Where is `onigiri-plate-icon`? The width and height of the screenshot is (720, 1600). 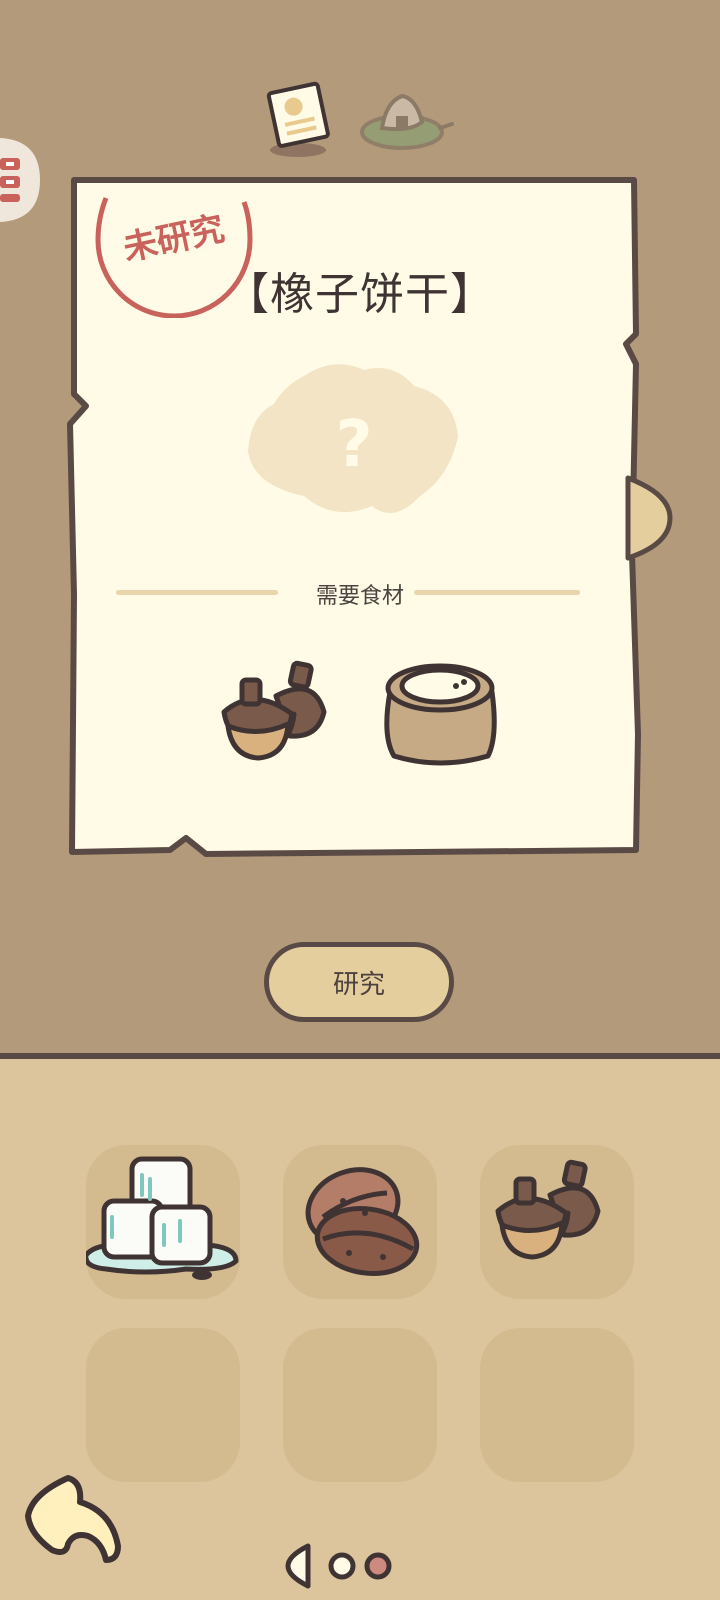 onigiri-plate-icon is located at coordinates (408, 121).